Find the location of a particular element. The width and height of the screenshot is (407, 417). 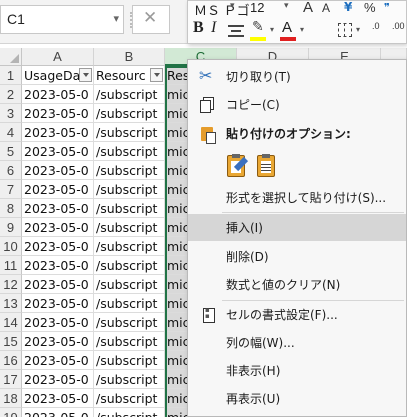

menu-item-clear-contents: 数式と値のクリア(N) is located at coordinates (297, 284).